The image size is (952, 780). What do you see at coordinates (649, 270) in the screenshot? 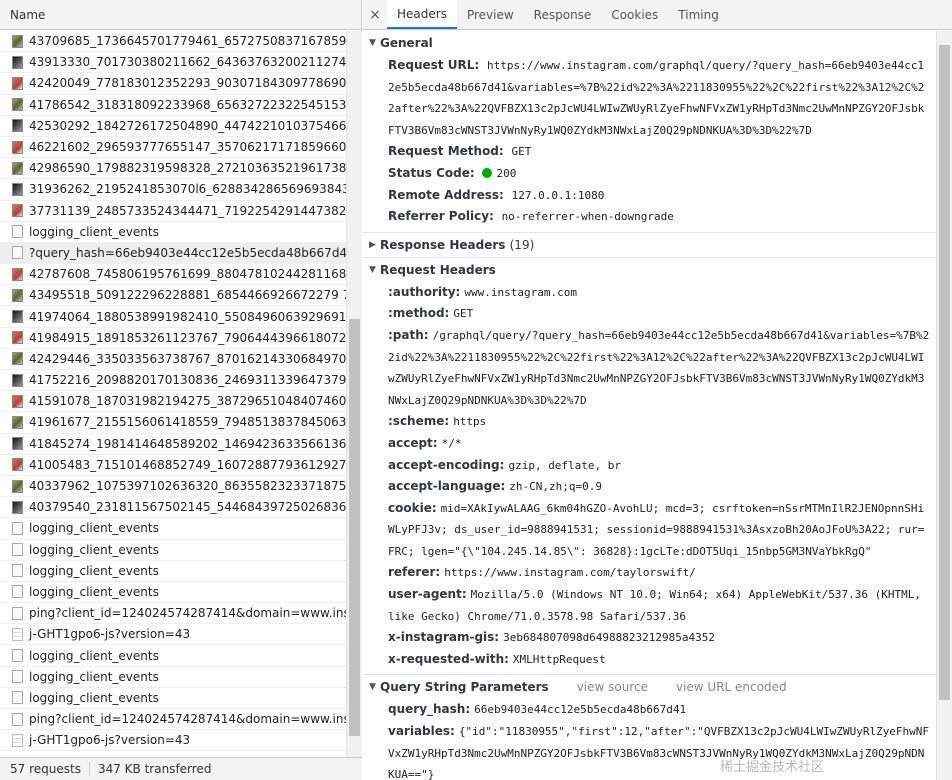
I see `request-headers-section-header: ▼ Request Headers` at bounding box center [649, 270].